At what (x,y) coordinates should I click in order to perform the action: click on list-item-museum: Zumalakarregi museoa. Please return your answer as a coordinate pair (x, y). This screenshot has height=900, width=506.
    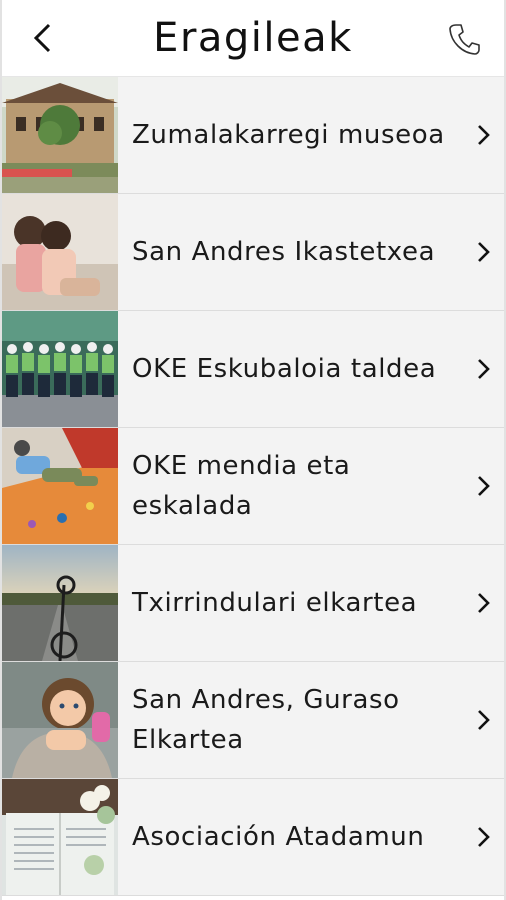
    Looking at the image, I should click on (253, 135).